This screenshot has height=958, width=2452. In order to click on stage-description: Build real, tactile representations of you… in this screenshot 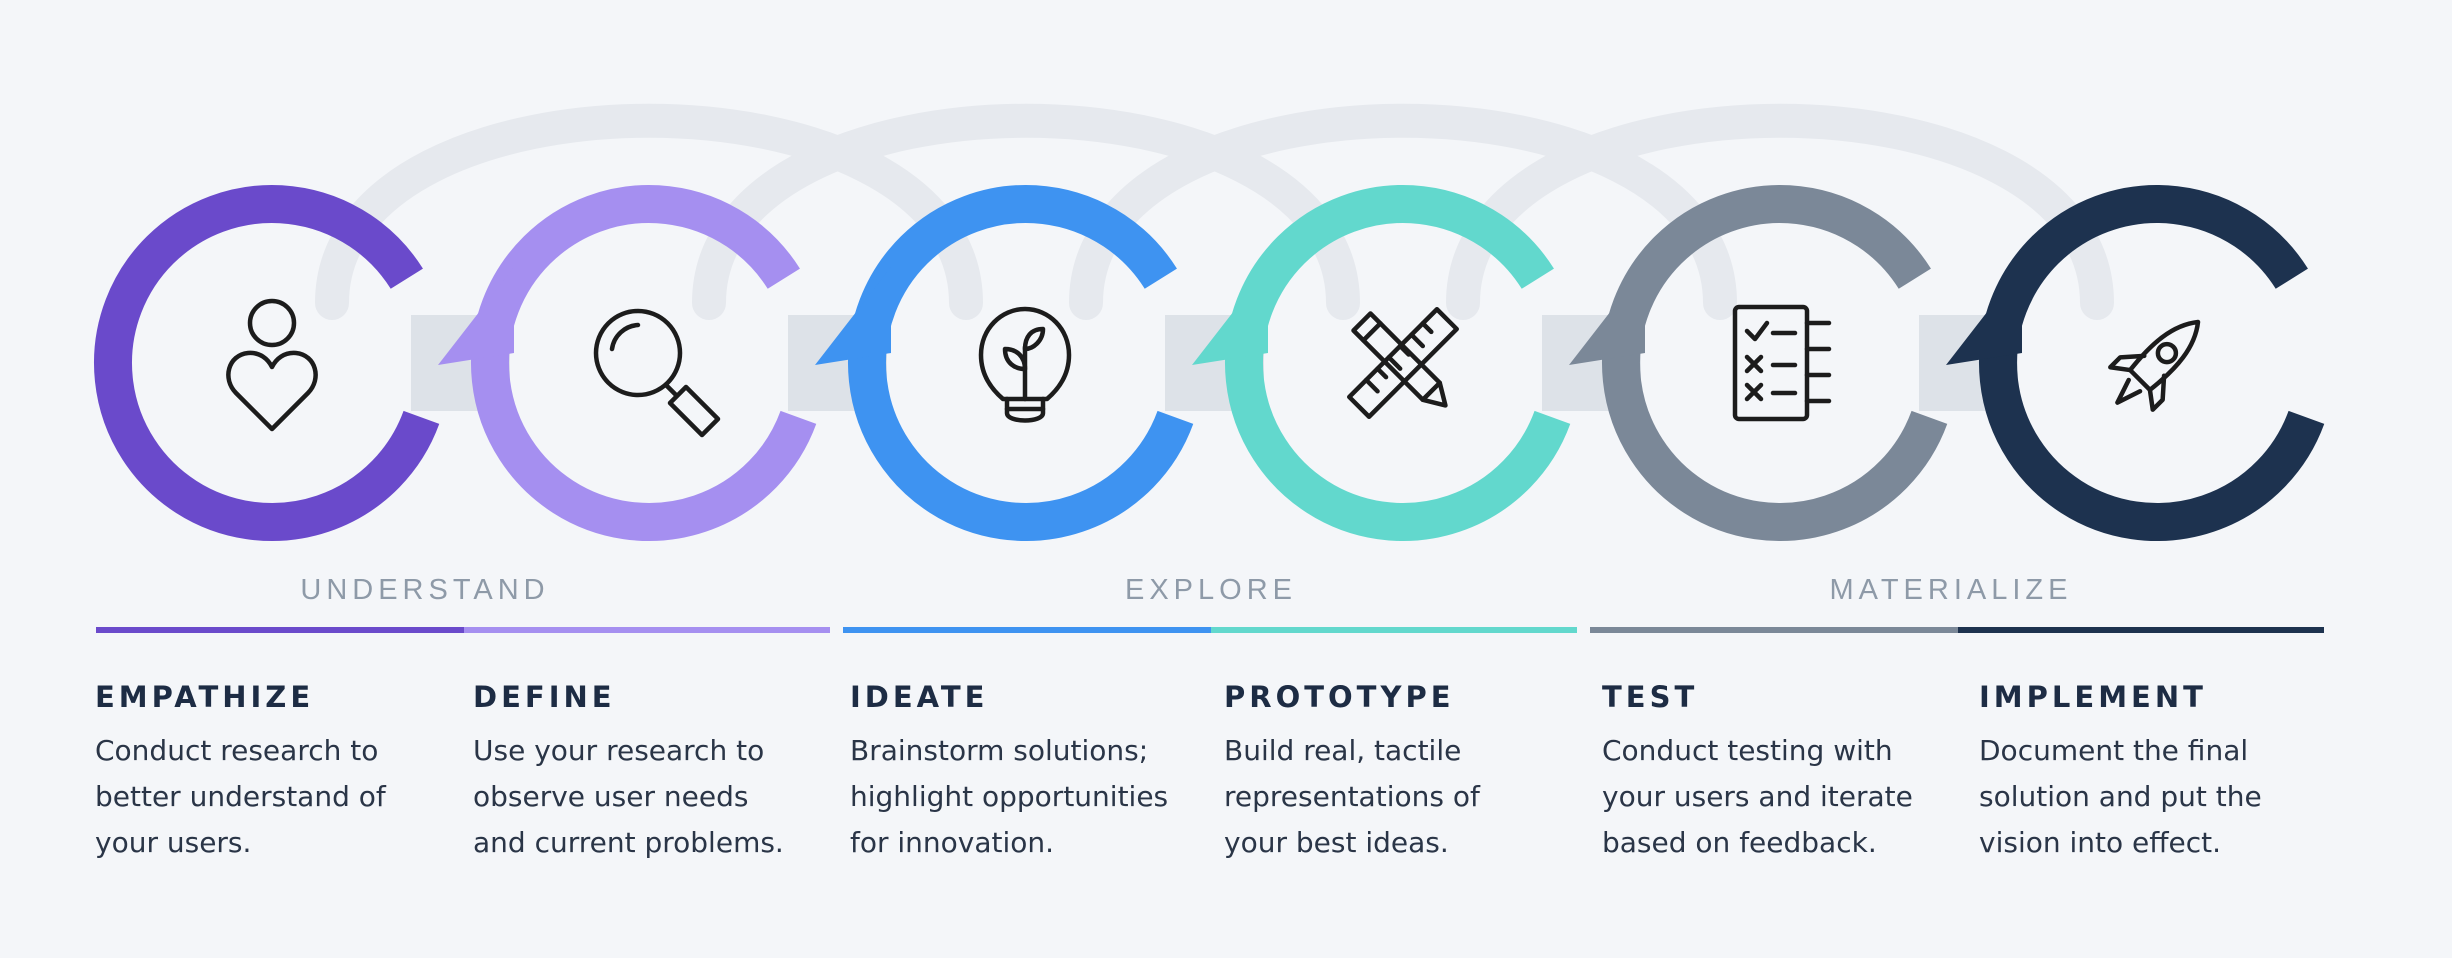, I will do `click(1352, 796)`.